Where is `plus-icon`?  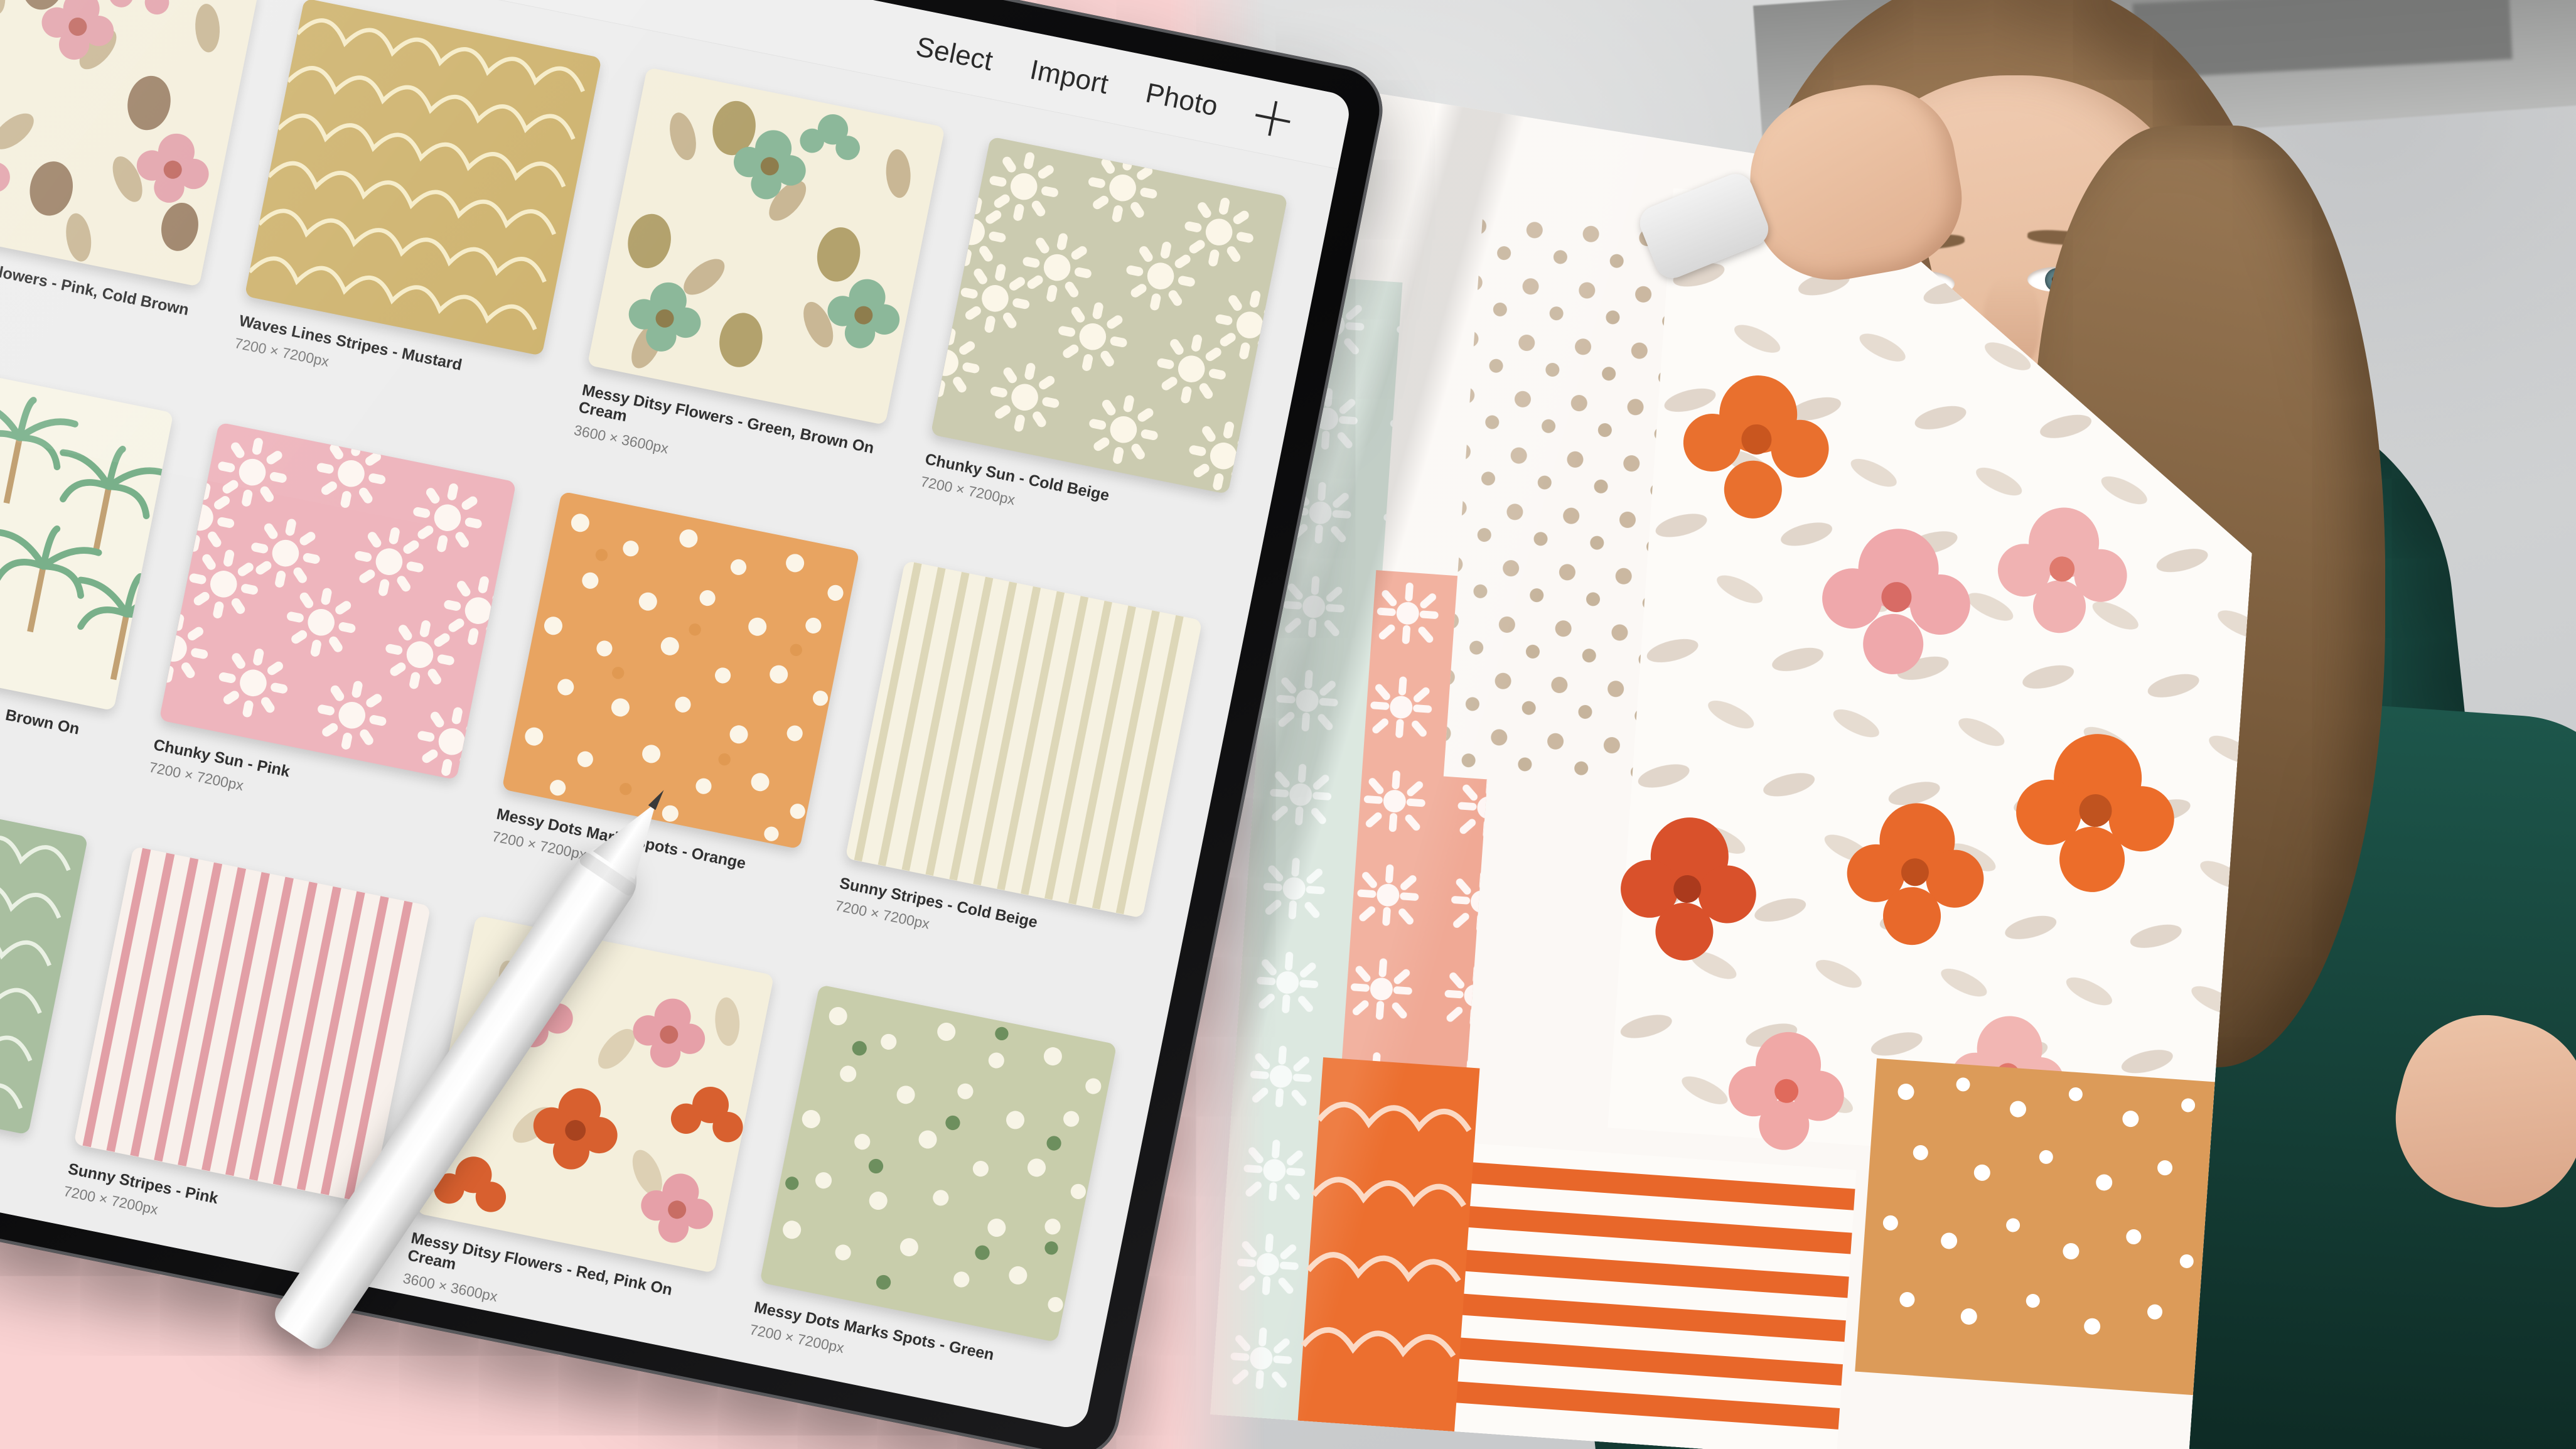
plus-icon is located at coordinates (1273, 118).